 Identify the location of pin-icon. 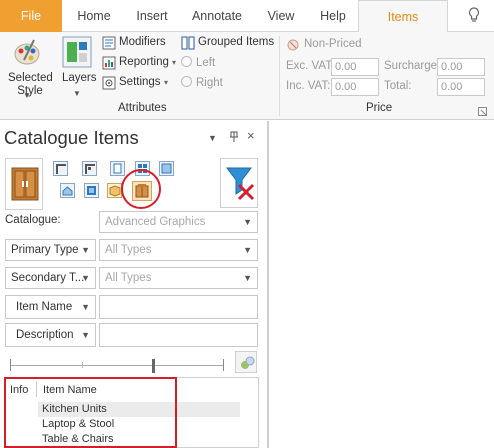
(234, 138).